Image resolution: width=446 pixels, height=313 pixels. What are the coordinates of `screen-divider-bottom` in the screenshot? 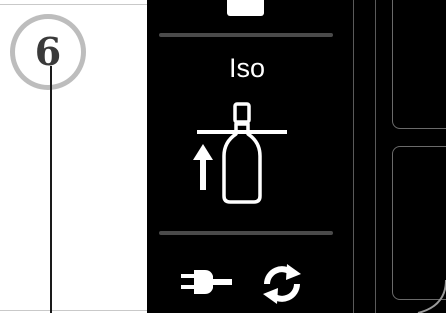 It's located at (246, 233).